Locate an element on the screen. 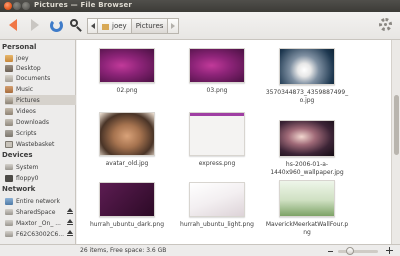 This screenshot has height=256, width=400. sidebar-item-joey: joey is located at coordinates (40, 58).